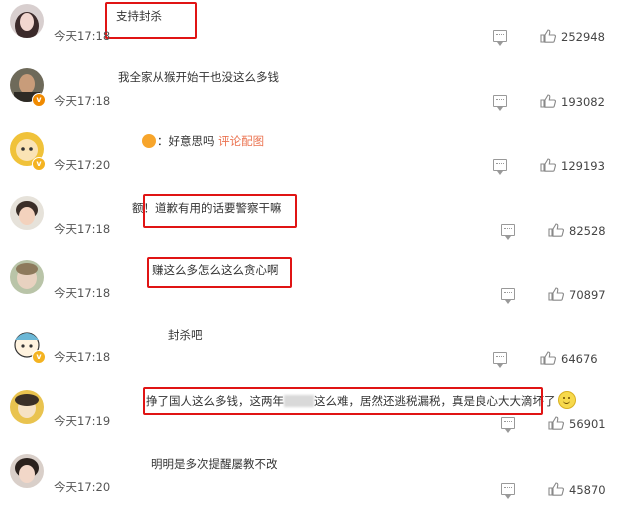 This screenshot has width=617, height=516. Describe the element at coordinates (587, 231) in the screenshot. I see `like-count: 82528` at that location.